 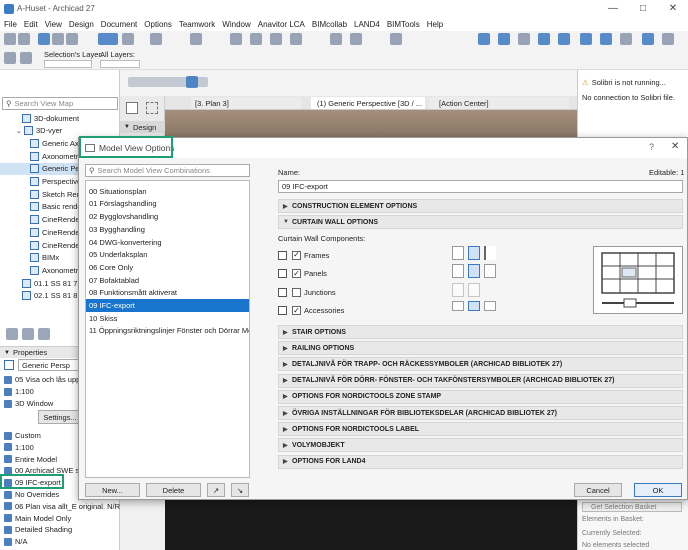 What do you see at coordinates (490, 306) in the screenshot?
I see `accessories-option-3-icon` at bounding box center [490, 306].